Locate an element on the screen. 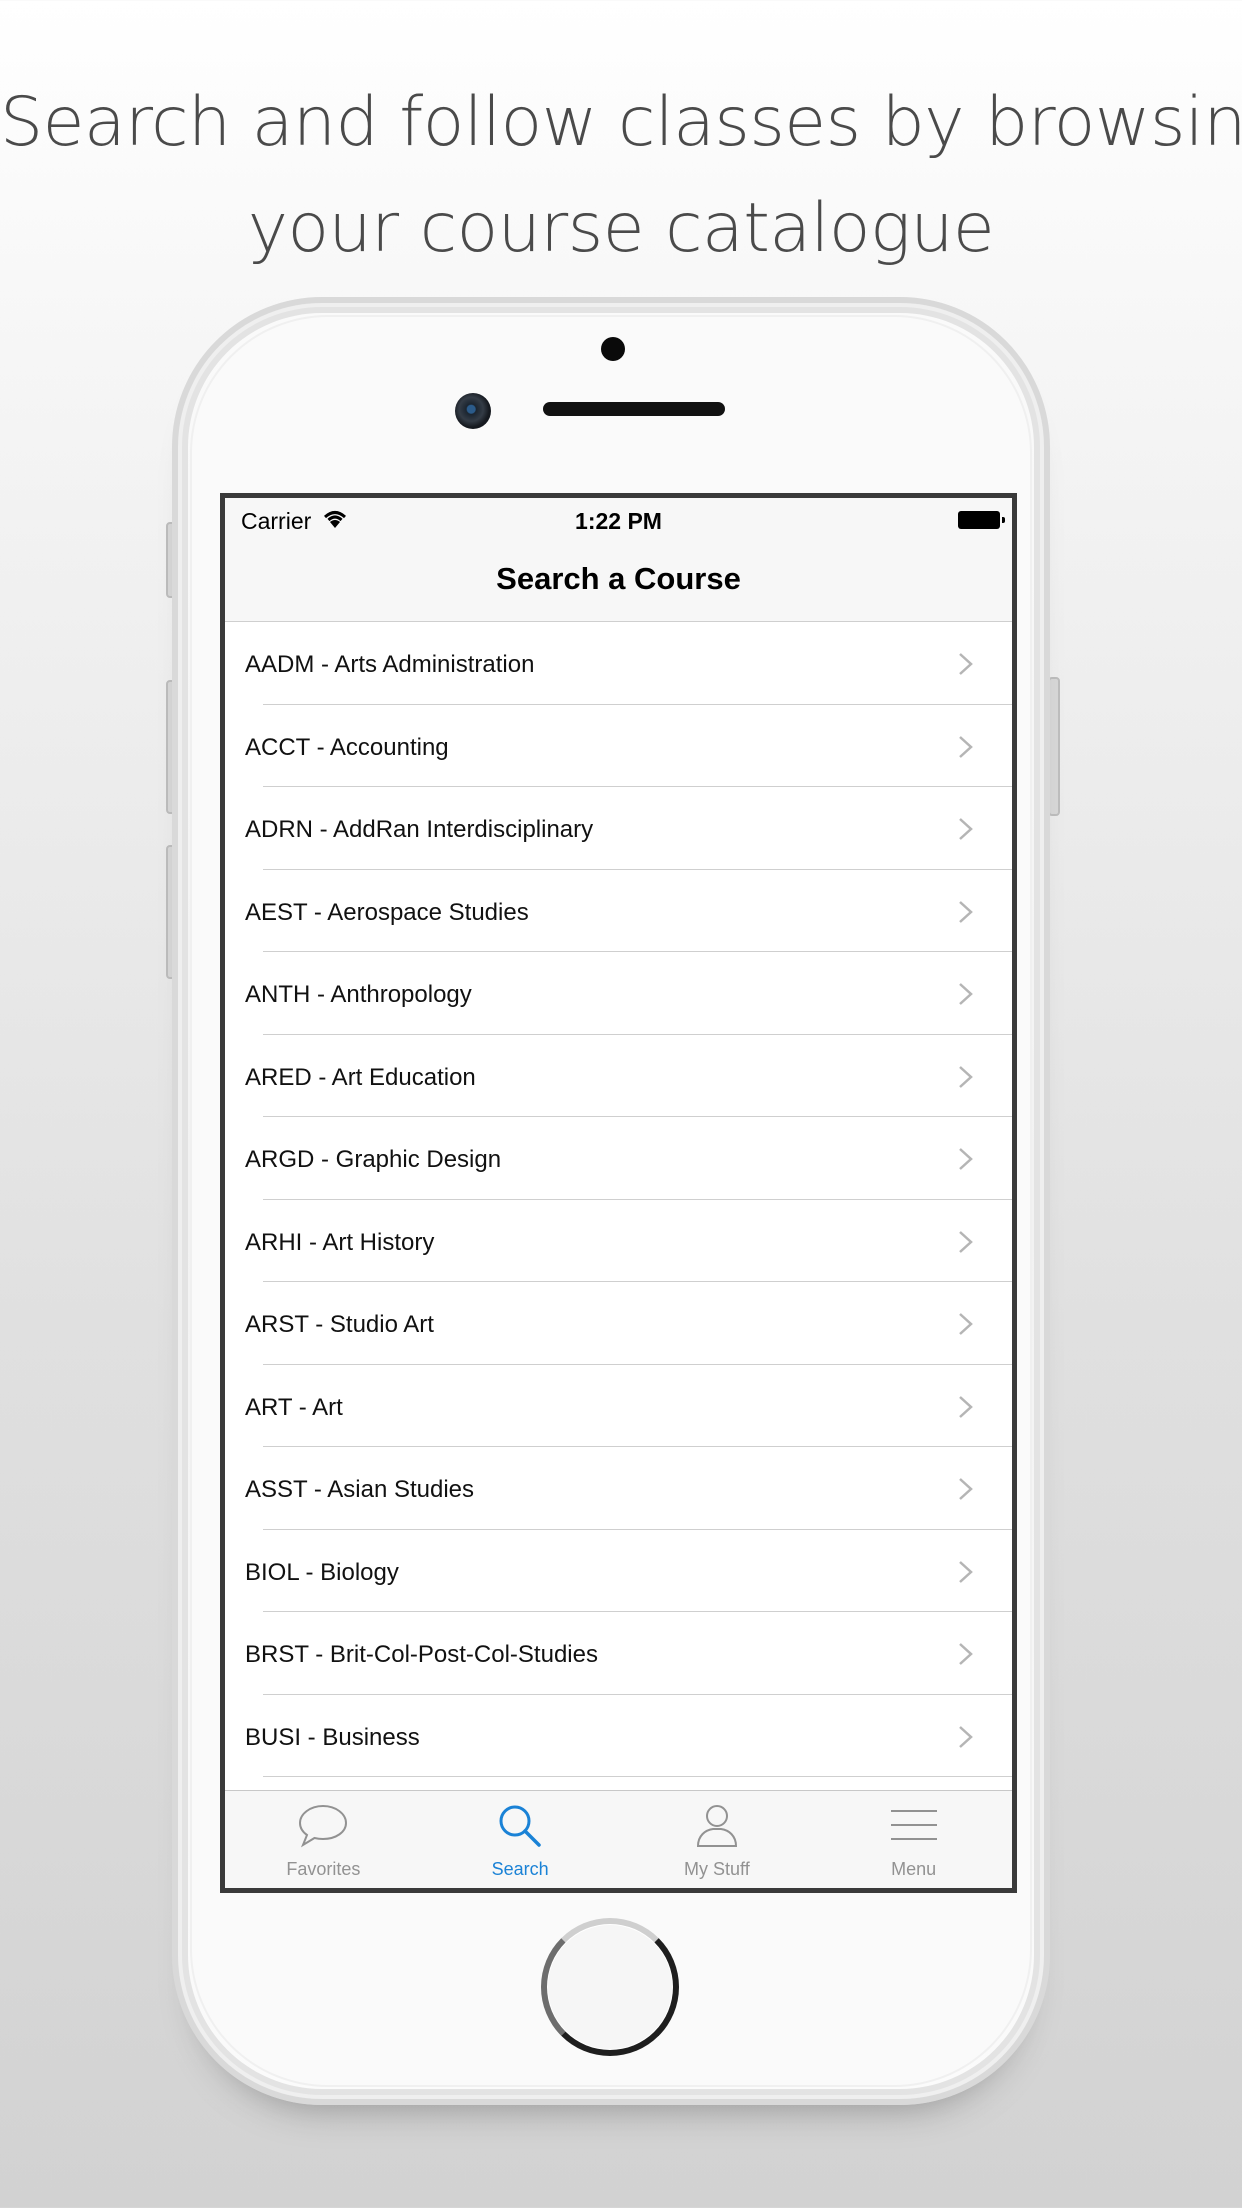  course-label: ARHI - Art History is located at coordinates (340, 1242).